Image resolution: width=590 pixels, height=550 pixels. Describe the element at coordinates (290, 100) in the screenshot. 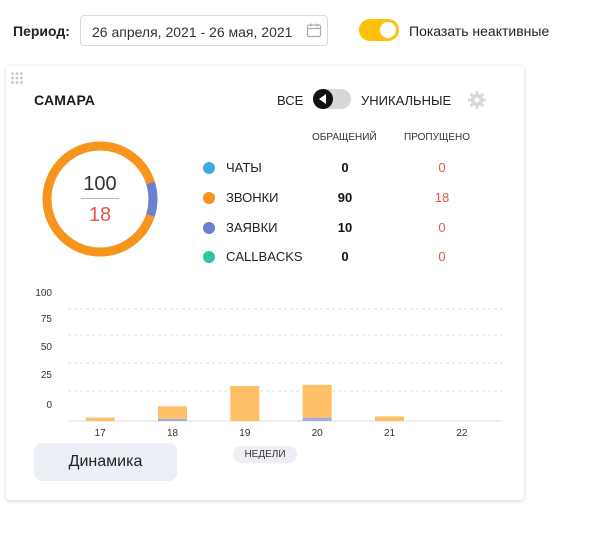

I see `mode-all-label: ВСЕ` at that location.